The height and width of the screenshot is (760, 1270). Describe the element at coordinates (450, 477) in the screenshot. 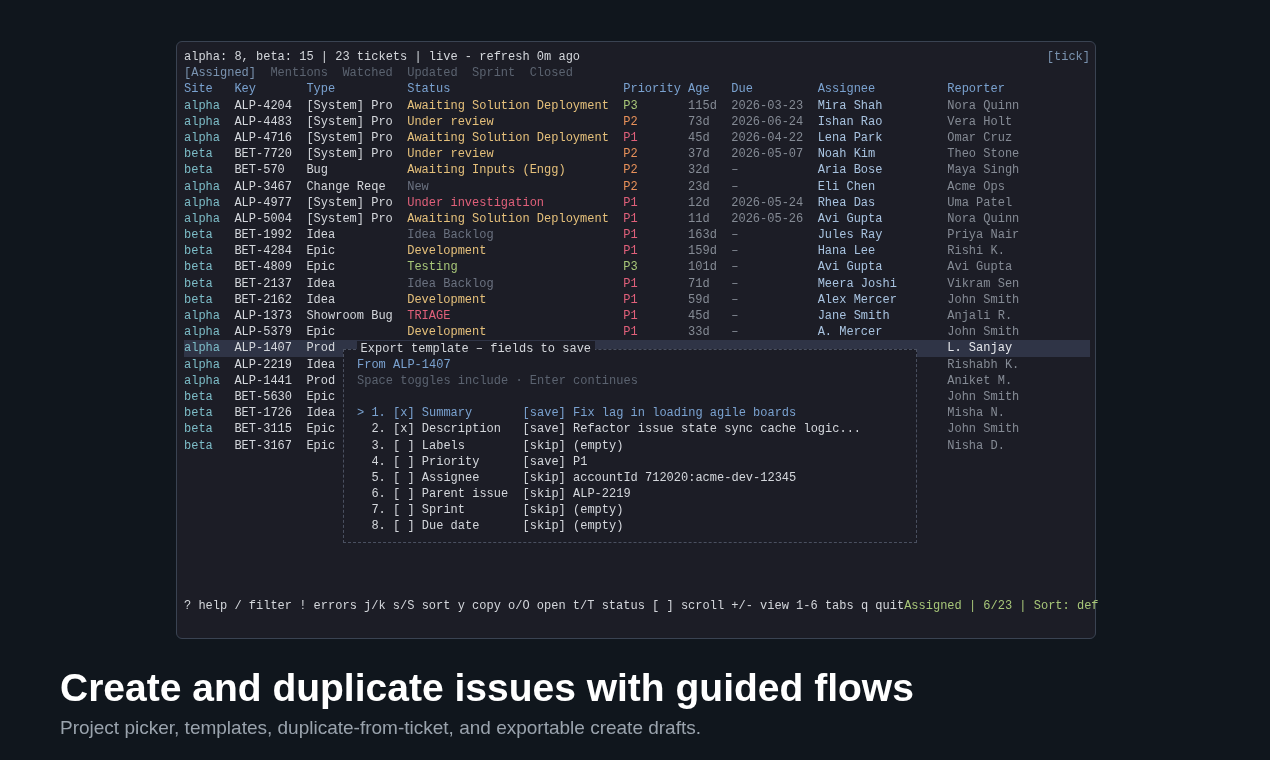

I see `field-label: Assignee` at that location.